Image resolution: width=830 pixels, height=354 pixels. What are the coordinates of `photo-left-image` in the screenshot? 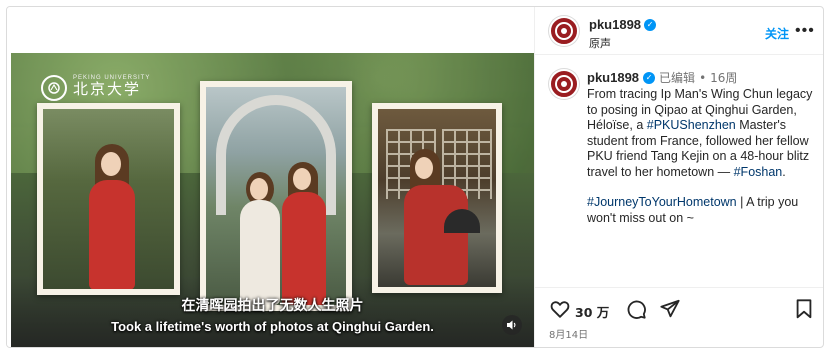 It's located at (108, 199).